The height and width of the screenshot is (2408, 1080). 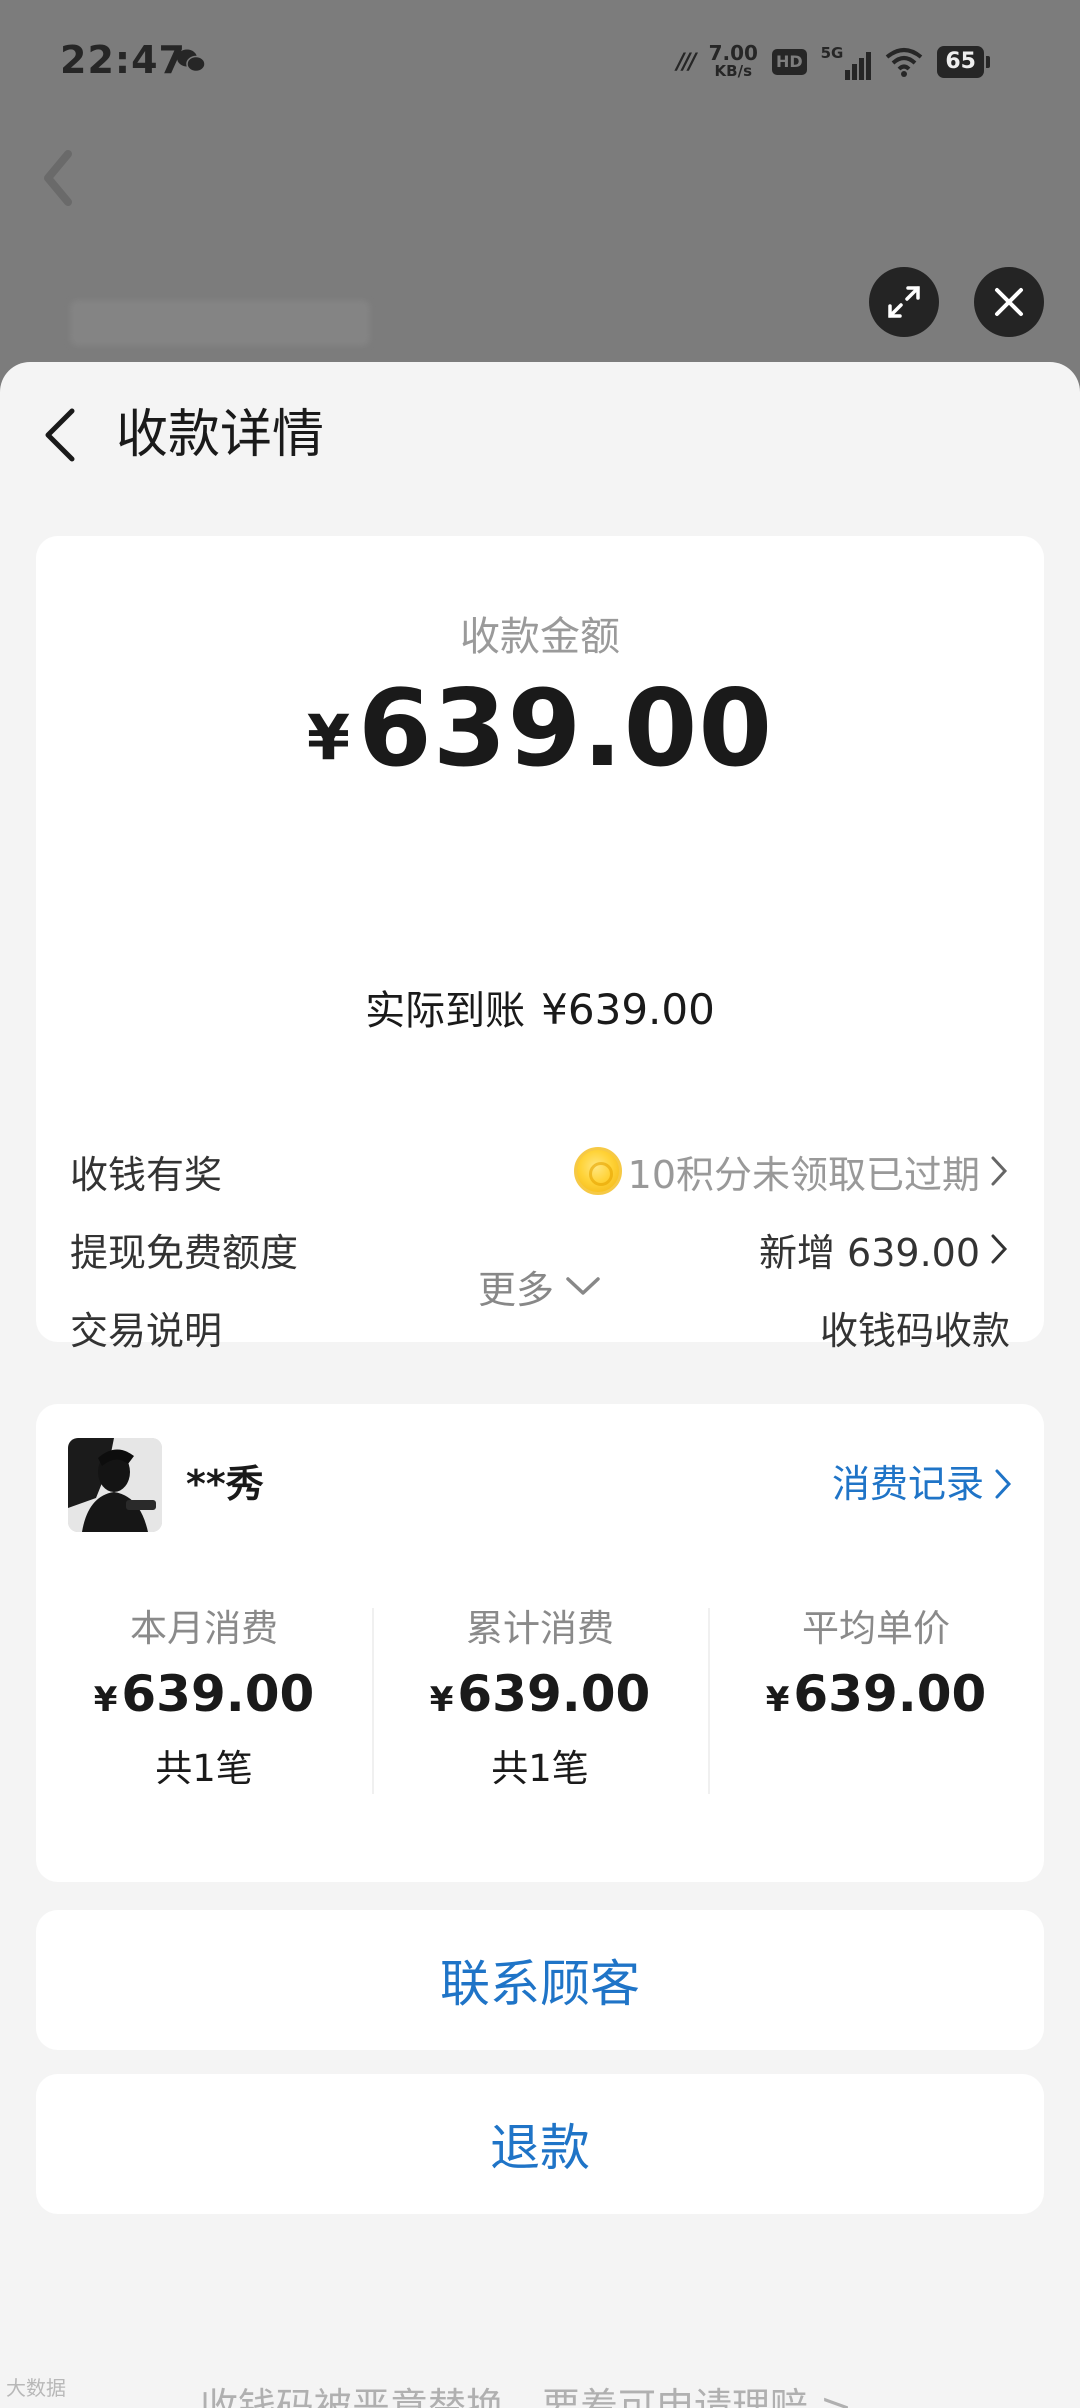 I want to click on status-indicators: /// 7.00 KB/s HD 5G 65, so click(x=833, y=62).